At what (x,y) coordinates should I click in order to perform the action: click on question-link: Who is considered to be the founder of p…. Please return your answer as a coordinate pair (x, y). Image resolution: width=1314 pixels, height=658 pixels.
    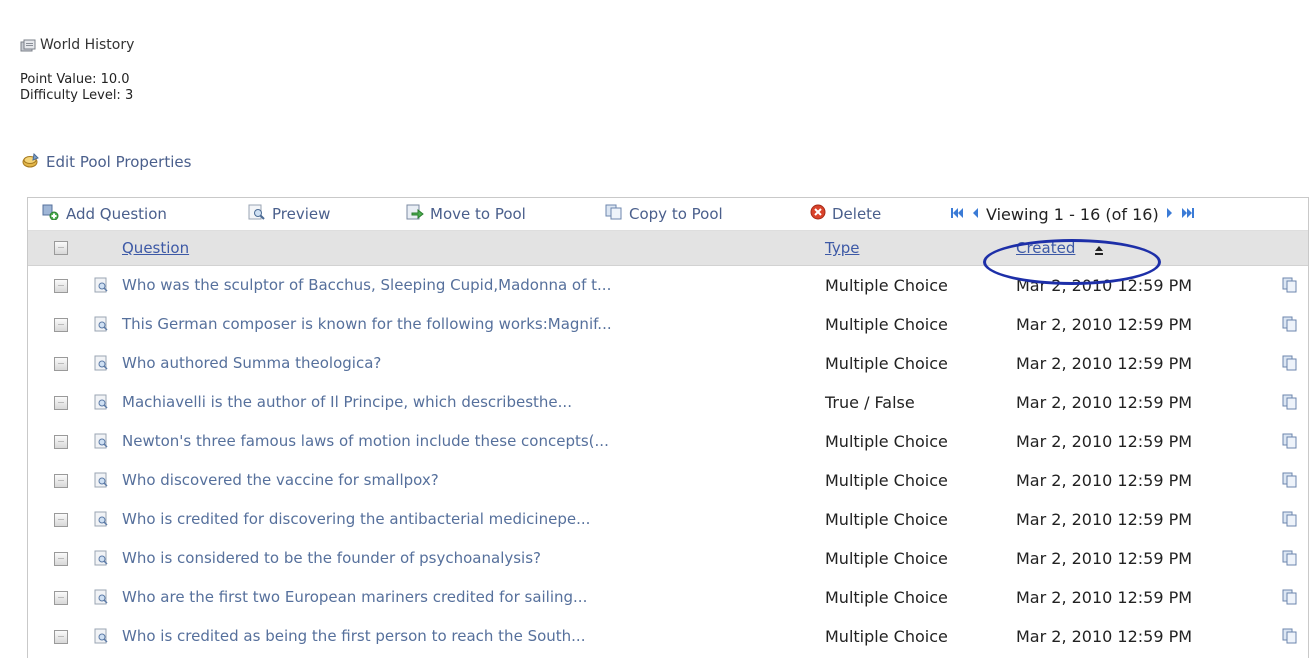
    Looking at the image, I should click on (331, 558).